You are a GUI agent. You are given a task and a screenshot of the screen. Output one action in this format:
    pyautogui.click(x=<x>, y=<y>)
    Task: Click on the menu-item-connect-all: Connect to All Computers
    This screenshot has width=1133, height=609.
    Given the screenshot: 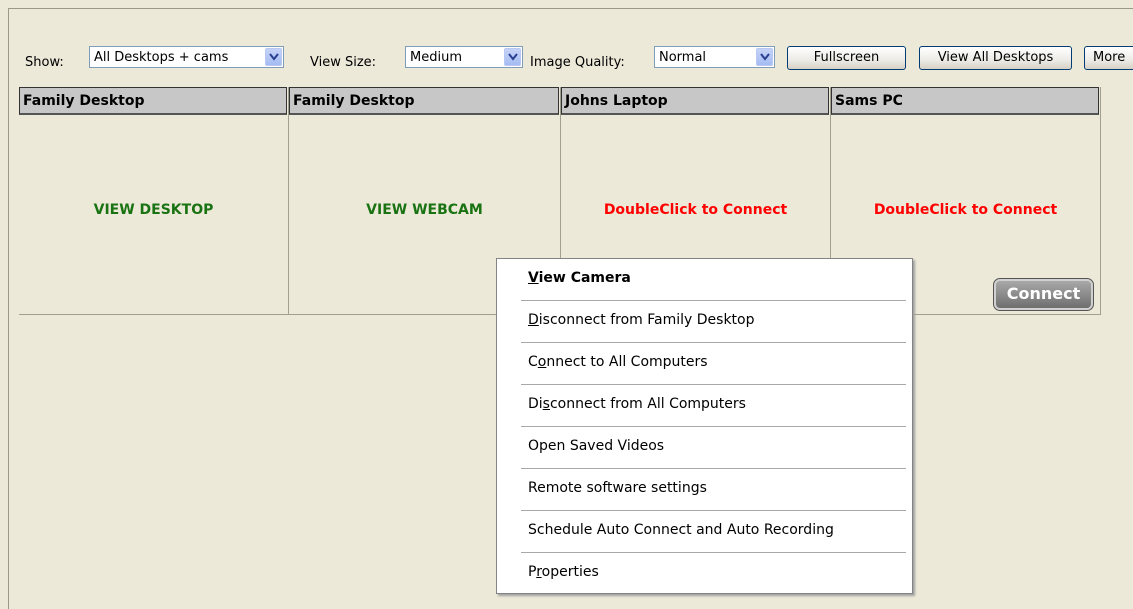 What is the action you would take?
    pyautogui.click(x=704, y=364)
    